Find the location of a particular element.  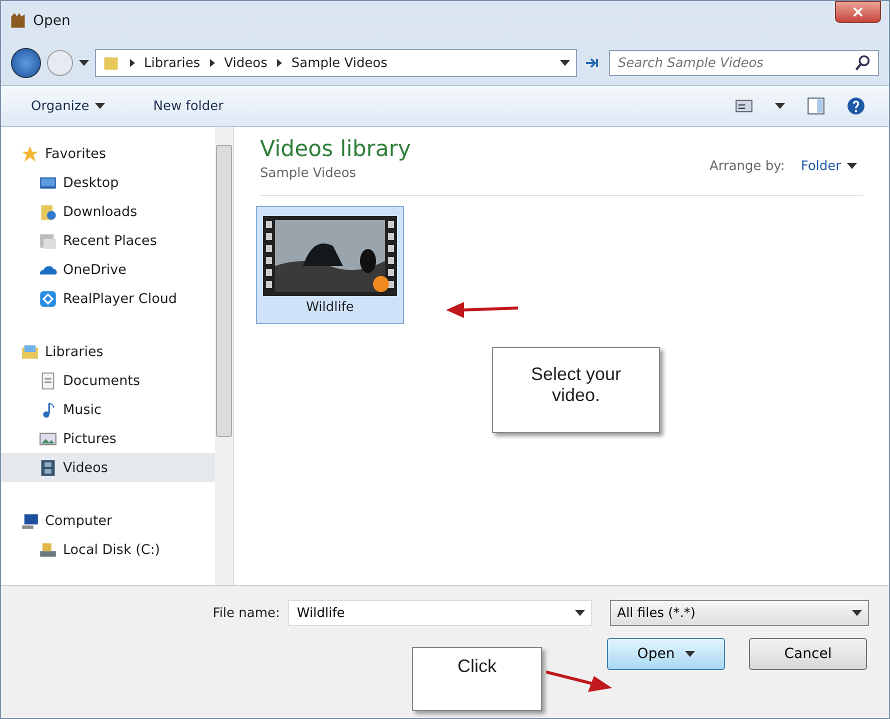

folder-icon is located at coordinates (48, 211).